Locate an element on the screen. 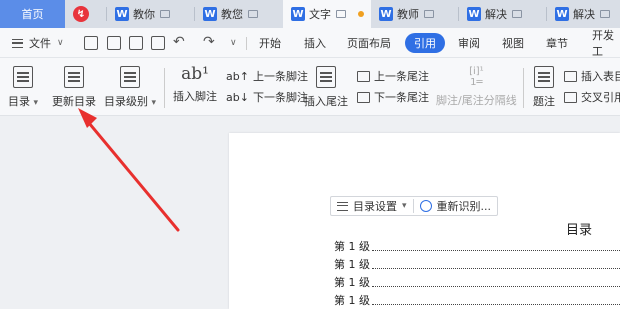 The width and height of the screenshot is (620, 309). menu-bar: 文件 ∨ ↶ ↷ ∨ 开始 插入 页面布局 引用 审阅 视图 章节 开发工 is located at coordinates (310, 43).